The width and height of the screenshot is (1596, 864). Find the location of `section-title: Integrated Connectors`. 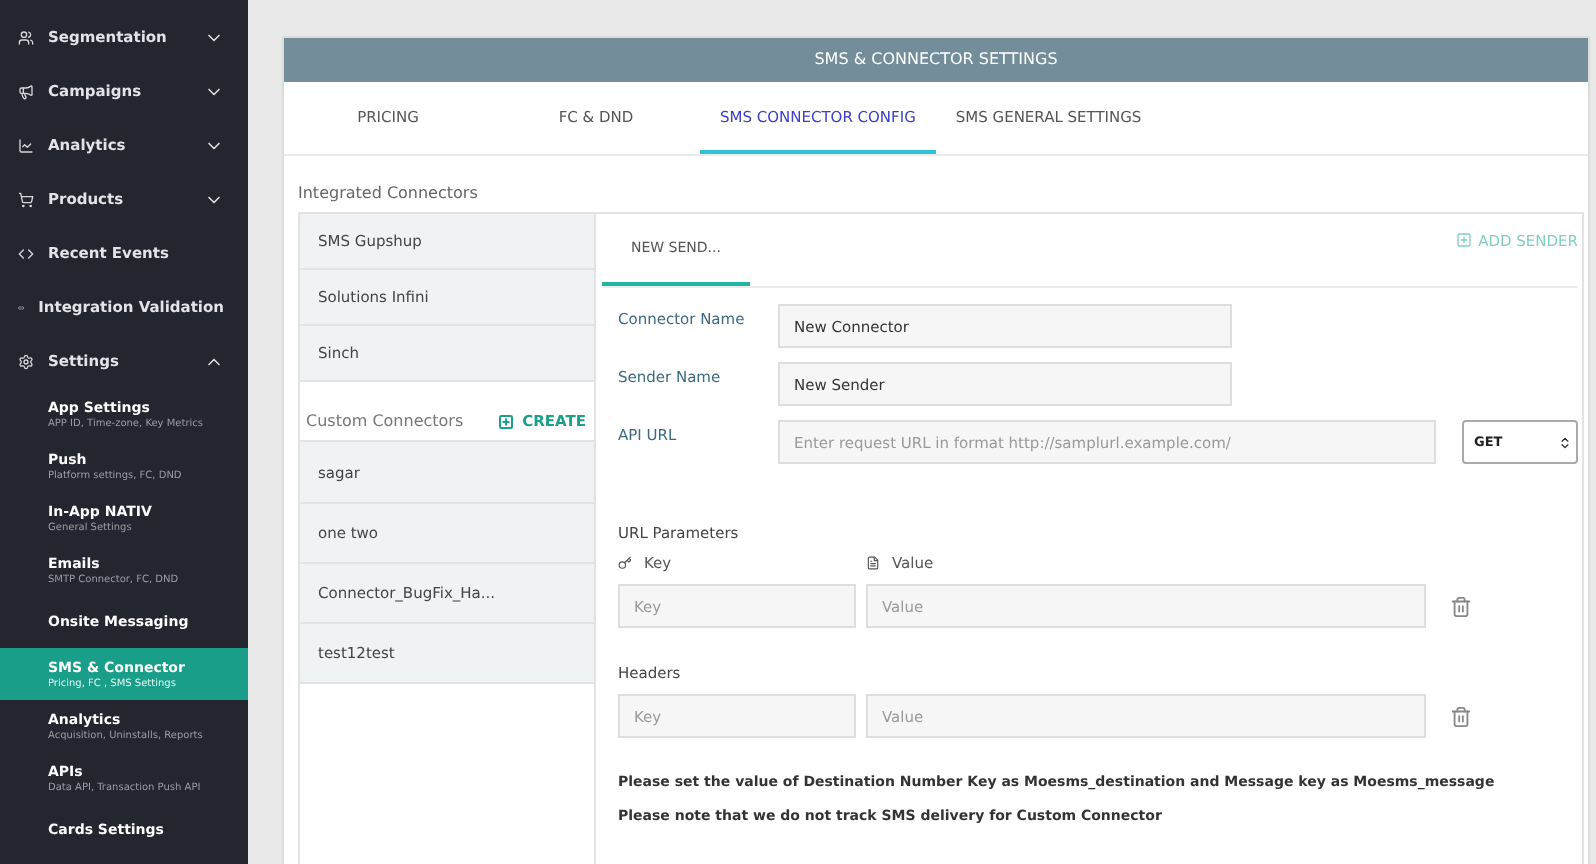

section-title: Integrated Connectors is located at coordinates (389, 193).